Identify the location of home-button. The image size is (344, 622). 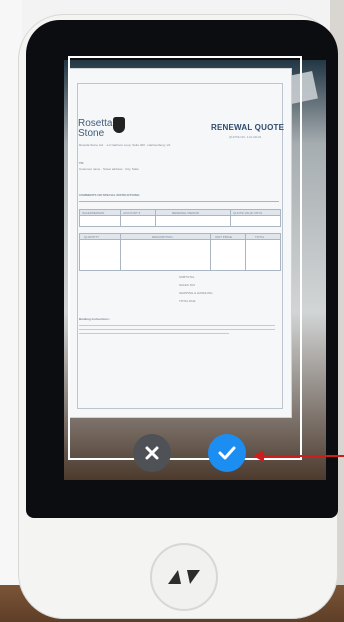
(184, 577).